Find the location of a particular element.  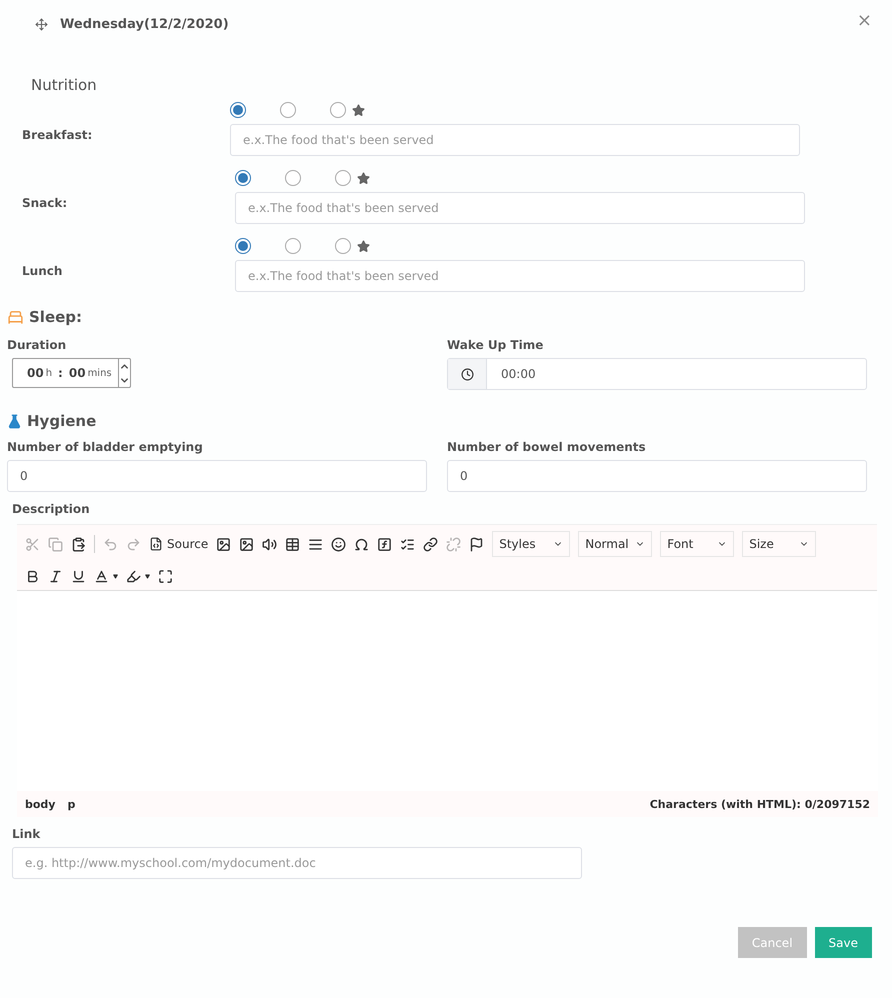

meal-label: Breakfast: is located at coordinates (57, 136).